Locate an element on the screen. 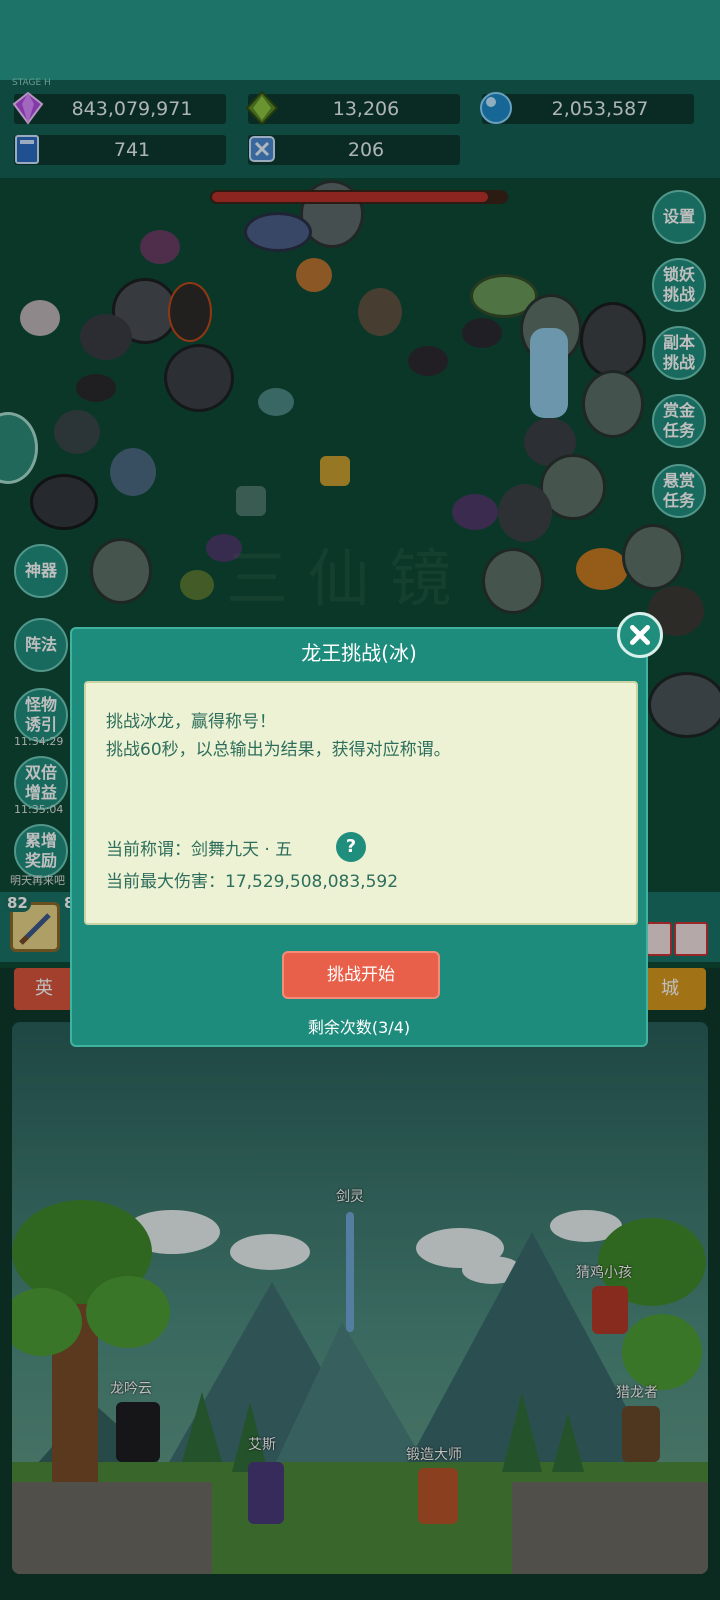 The width and height of the screenshot is (720, 1600). current-title-text: 当前称谓：剑舞九天 · 五 is located at coordinates (199, 850).